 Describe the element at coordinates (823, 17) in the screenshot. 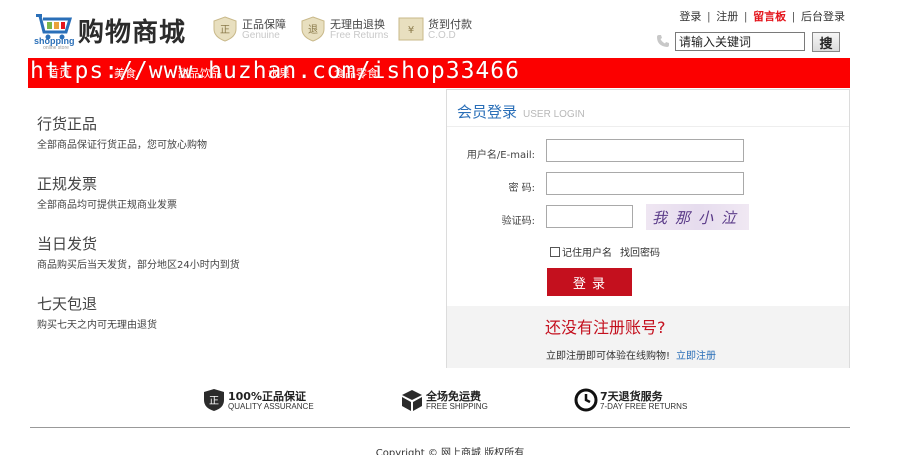

I see `admin-login-link: 后台登录` at that location.